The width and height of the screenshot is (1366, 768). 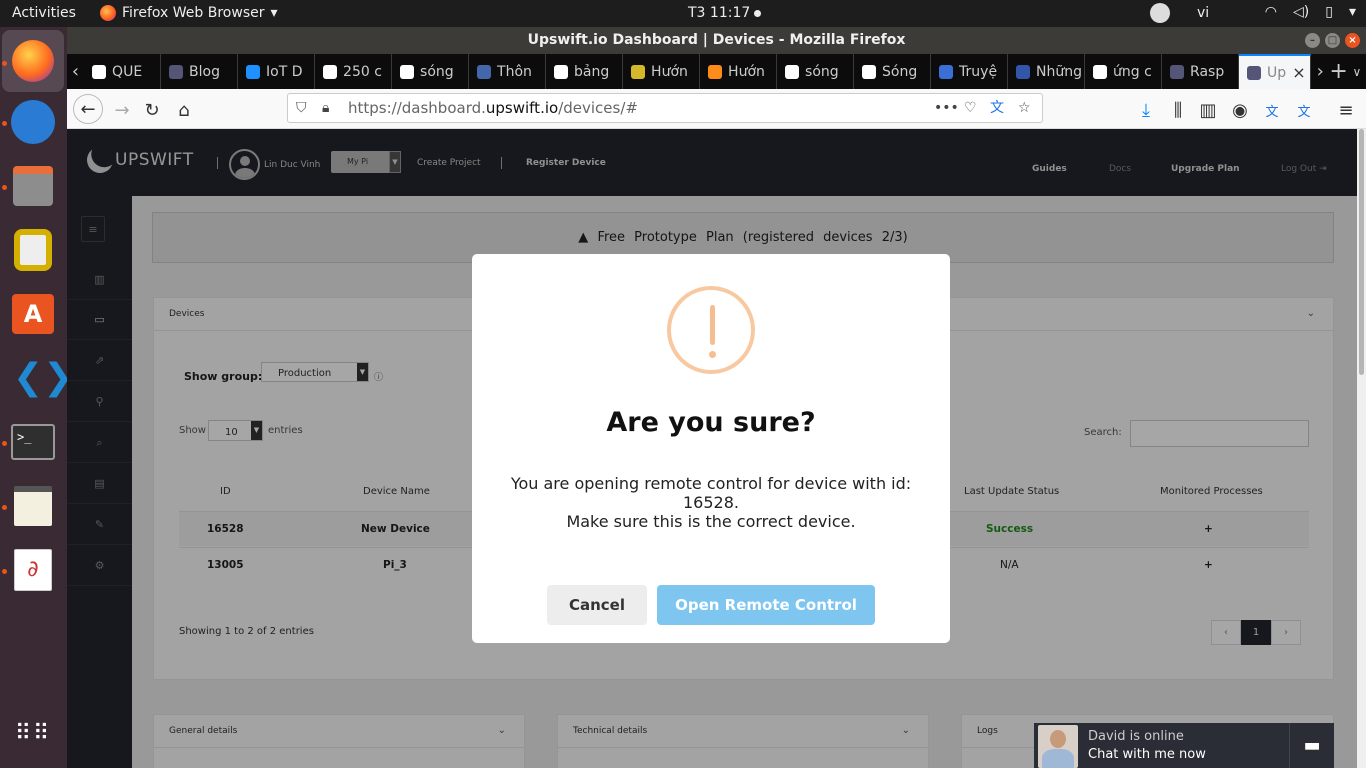 What do you see at coordinates (33, 734) in the screenshot?
I see `show-applications-button: ⠿⠿` at bounding box center [33, 734].